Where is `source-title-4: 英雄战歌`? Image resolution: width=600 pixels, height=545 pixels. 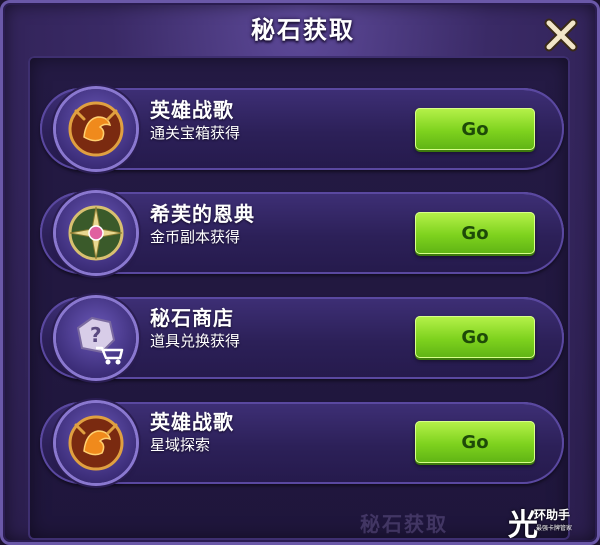 source-title-4: 英雄战歌 is located at coordinates (192, 422).